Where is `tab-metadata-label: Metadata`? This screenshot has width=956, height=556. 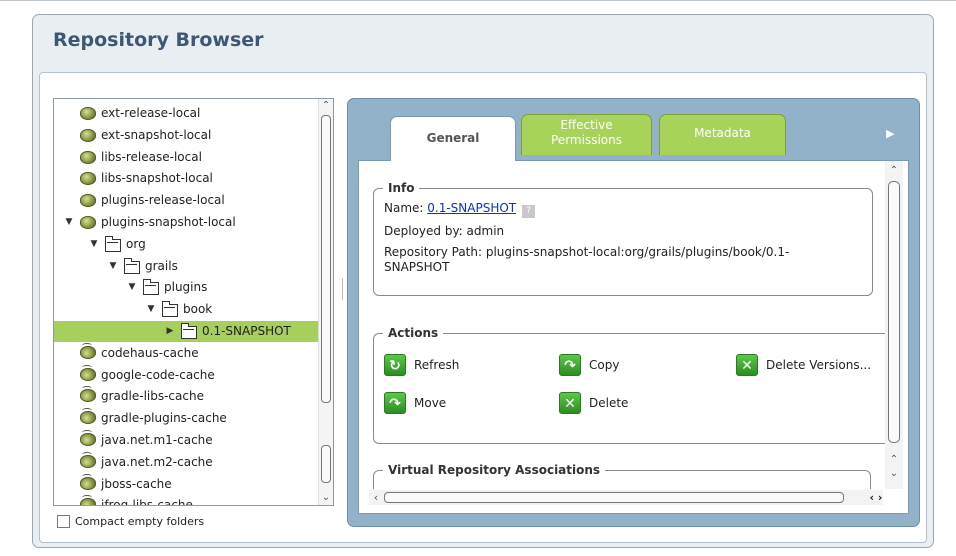
tab-metadata-label: Metadata is located at coordinates (722, 133).